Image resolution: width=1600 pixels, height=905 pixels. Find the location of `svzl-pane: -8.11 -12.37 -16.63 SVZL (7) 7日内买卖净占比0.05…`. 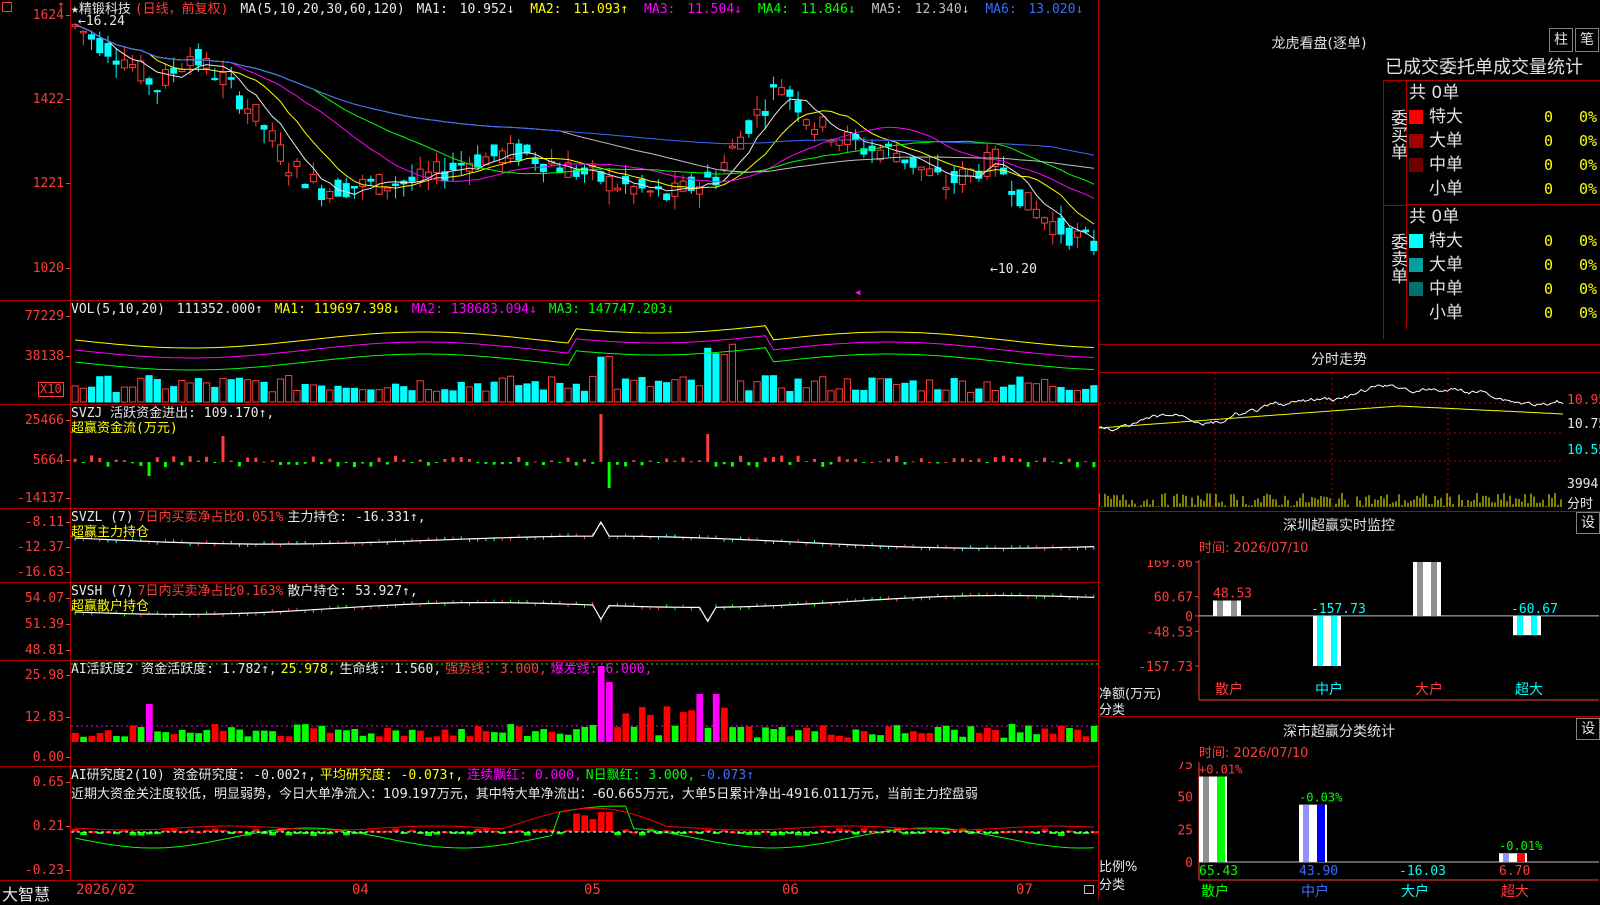

svzl-pane: -8.11 -12.37 -16.63 SVZL (7) 7日内买卖净占比0.05… is located at coordinates (549, 545).